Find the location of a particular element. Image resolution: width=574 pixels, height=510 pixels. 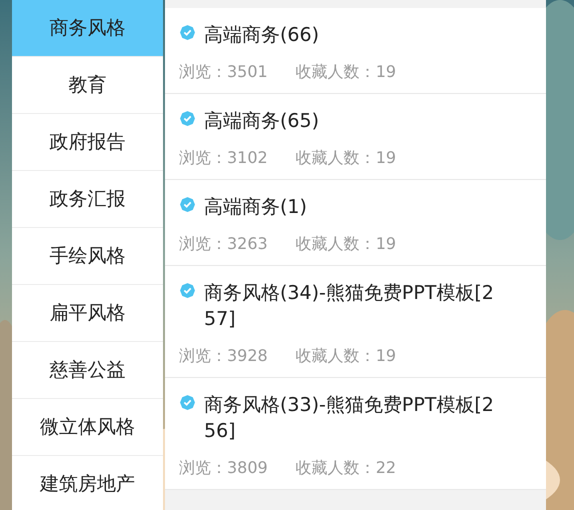

category-tab: 手绘风格 is located at coordinates (87, 256).